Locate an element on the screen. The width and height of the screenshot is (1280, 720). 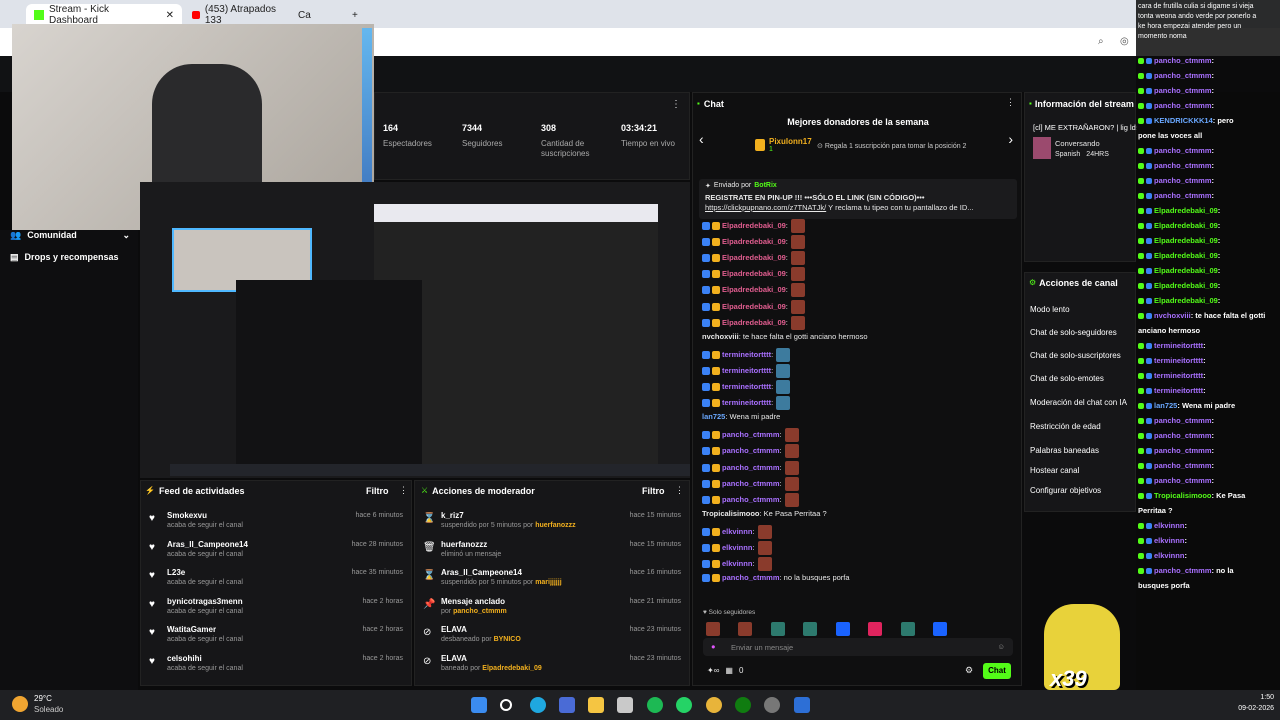
channel-action-item: Chat de solo-suscriptores is located at coordinates (1075, 355).